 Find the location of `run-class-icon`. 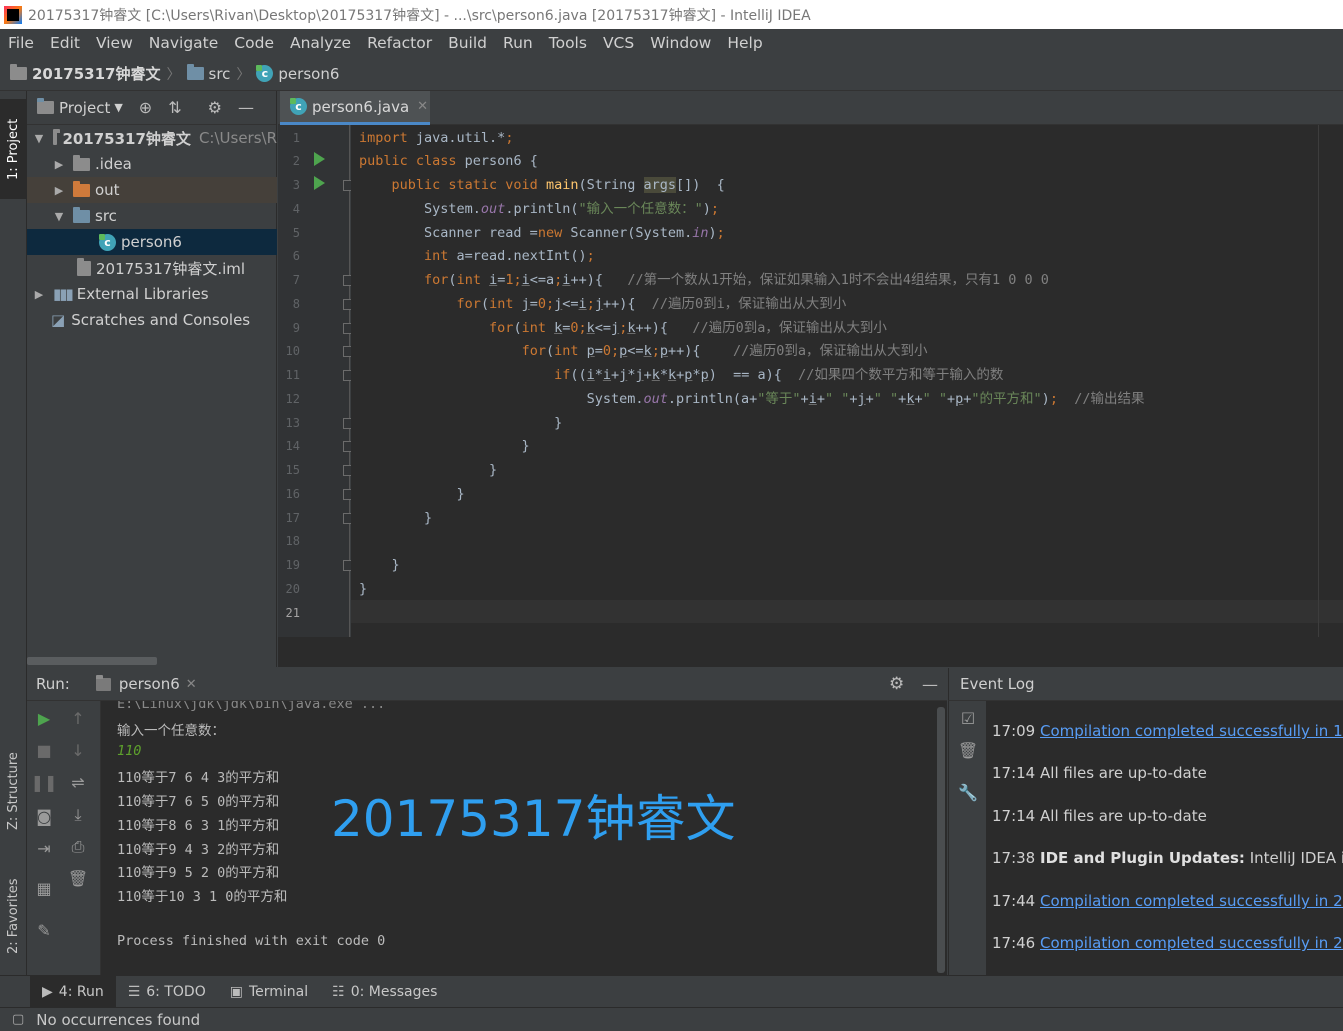

run-class-icon is located at coordinates (319, 159).